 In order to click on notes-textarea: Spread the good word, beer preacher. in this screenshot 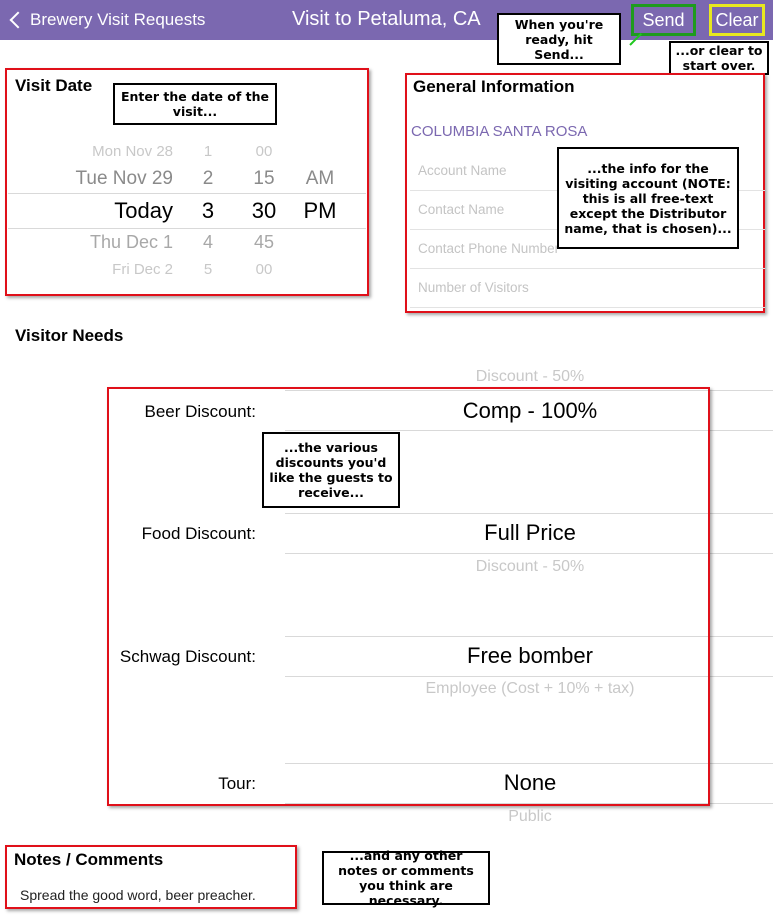, I will do `click(138, 895)`.